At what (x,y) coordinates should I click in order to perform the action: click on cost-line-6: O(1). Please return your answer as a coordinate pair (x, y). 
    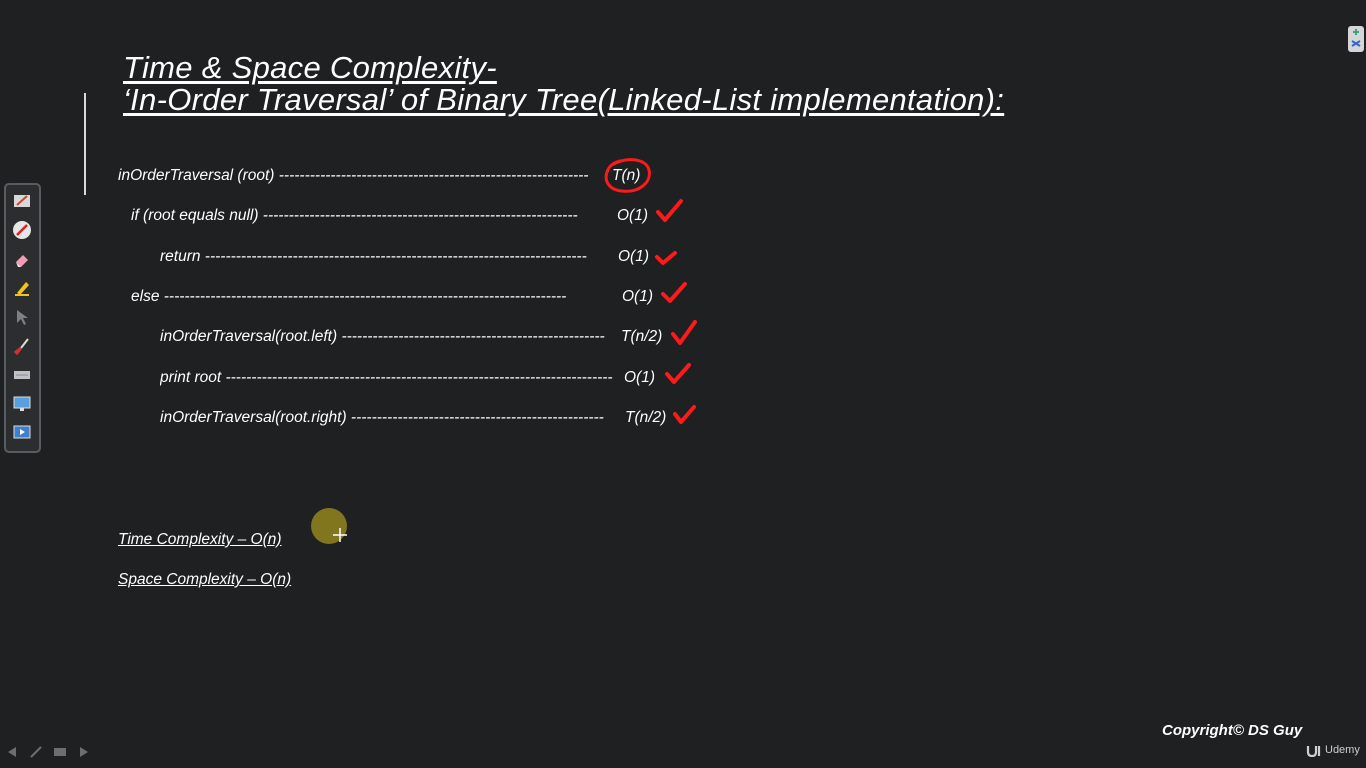
    Looking at the image, I should click on (639, 377).